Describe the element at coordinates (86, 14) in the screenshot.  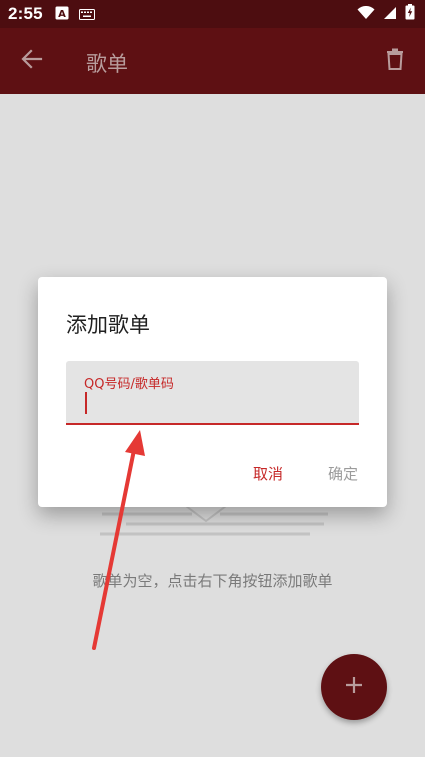
I see `keyboard-icon` at that location.